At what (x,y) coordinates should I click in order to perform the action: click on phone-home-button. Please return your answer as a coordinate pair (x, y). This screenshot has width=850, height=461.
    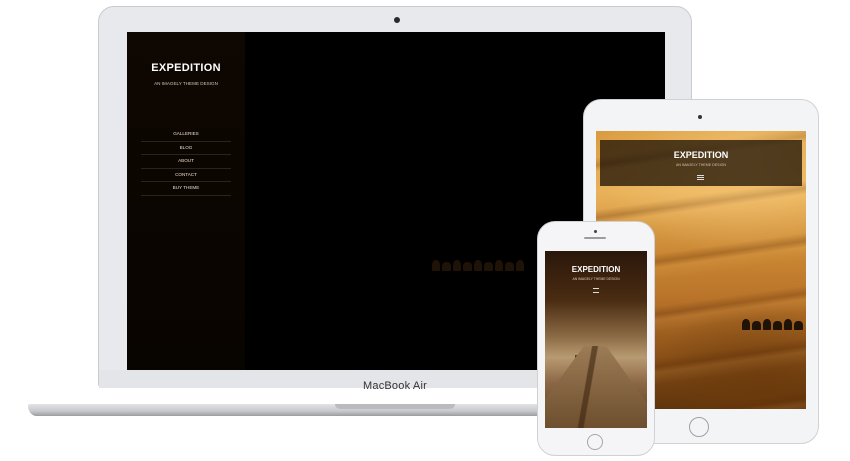
    Looking at the image, I should click on (595, 442).